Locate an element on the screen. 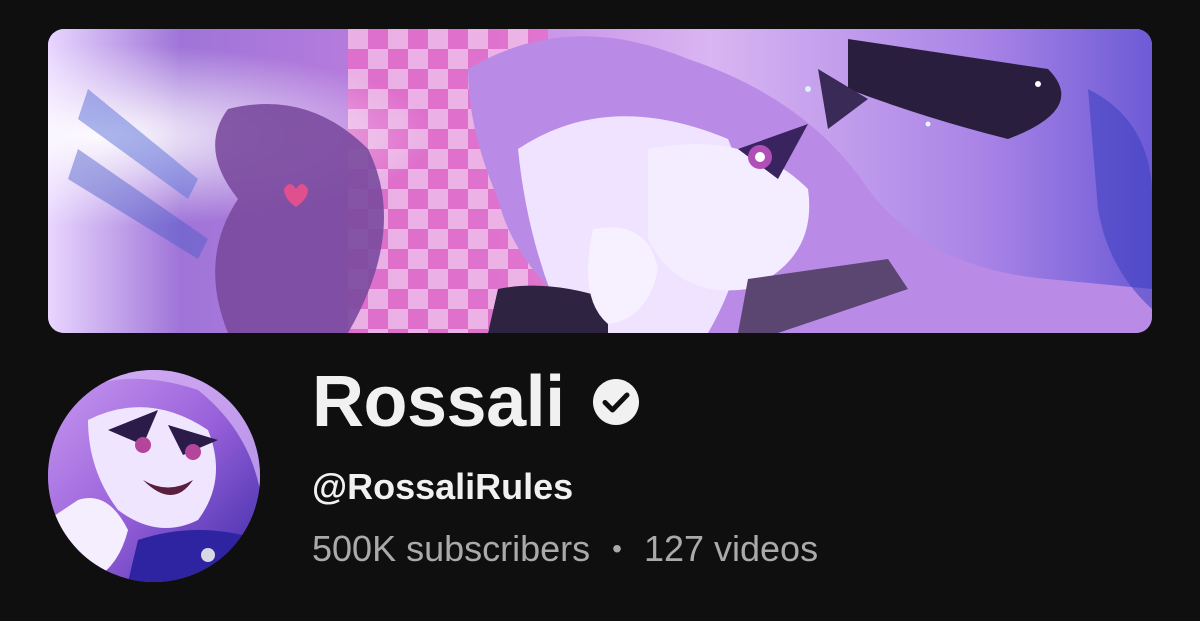  channel-name: Rossali is located at coordinates (438, 402).